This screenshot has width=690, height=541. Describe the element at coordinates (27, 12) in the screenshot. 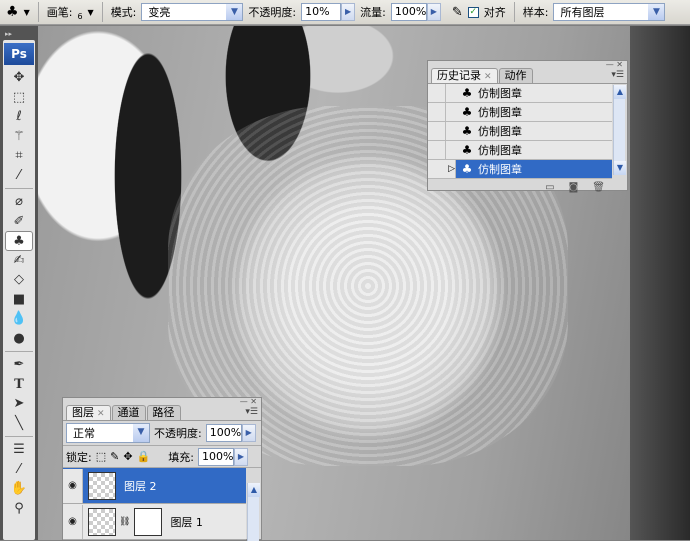

I see `tool-preset-dropdown: ▼` at that location.